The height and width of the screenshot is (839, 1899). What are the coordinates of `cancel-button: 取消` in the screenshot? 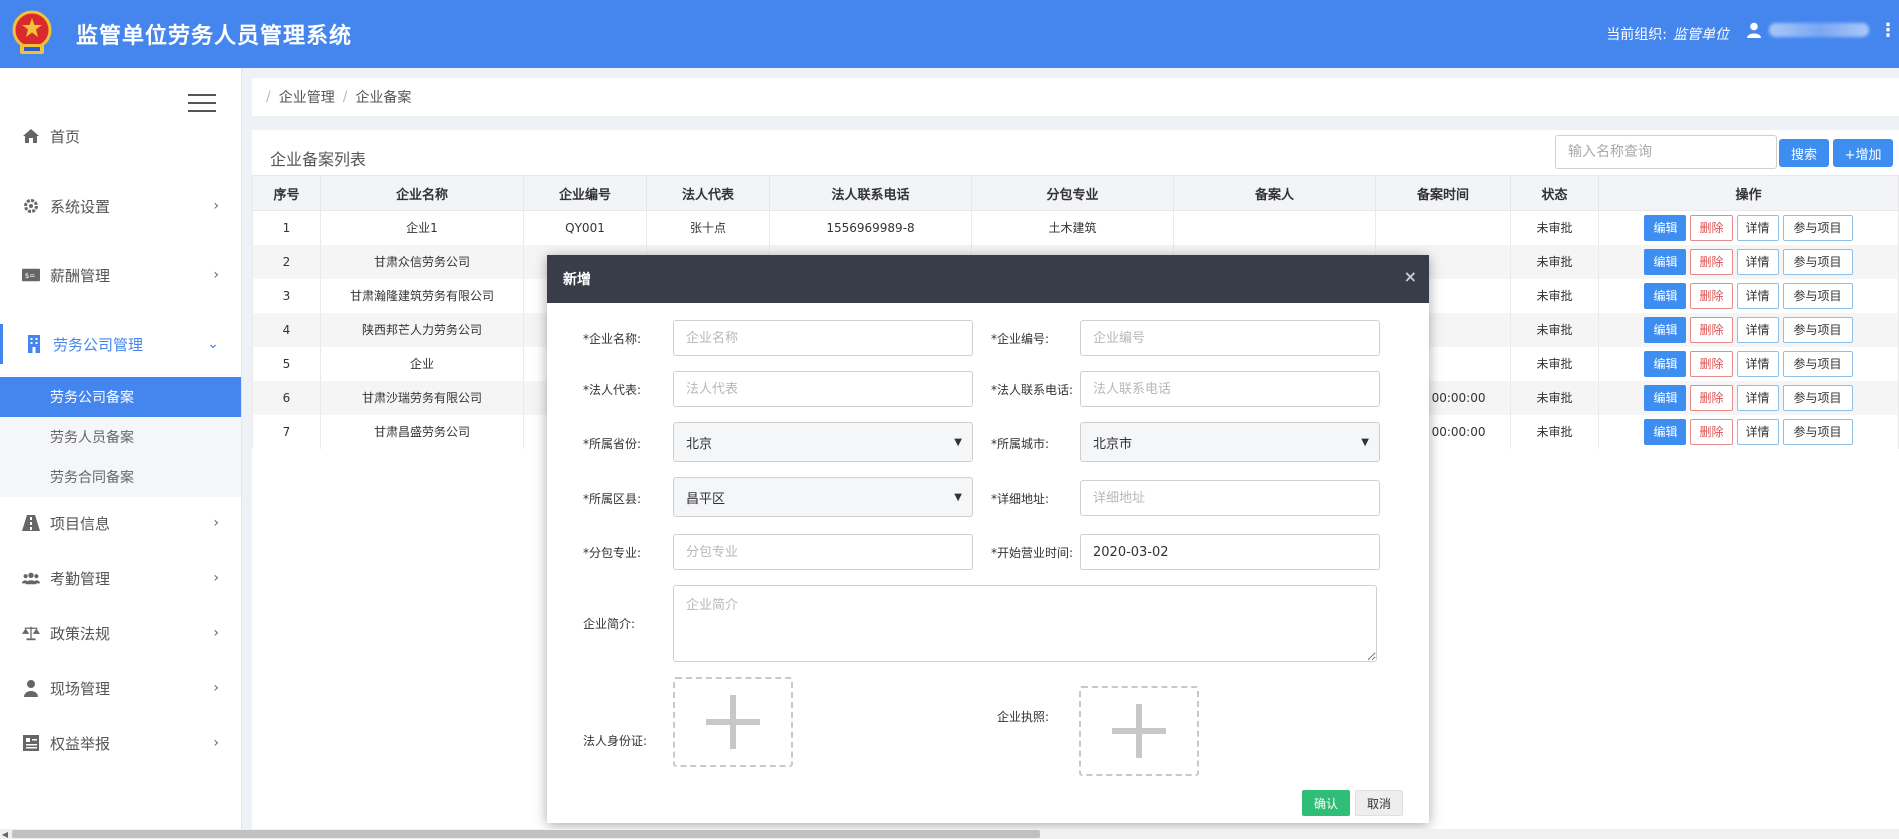 It's located at (1379, 803).